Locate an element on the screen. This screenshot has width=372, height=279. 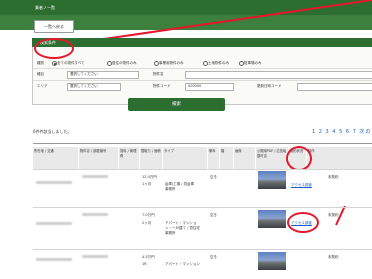
col-floor: 階 is located at coordinates (227, 158).